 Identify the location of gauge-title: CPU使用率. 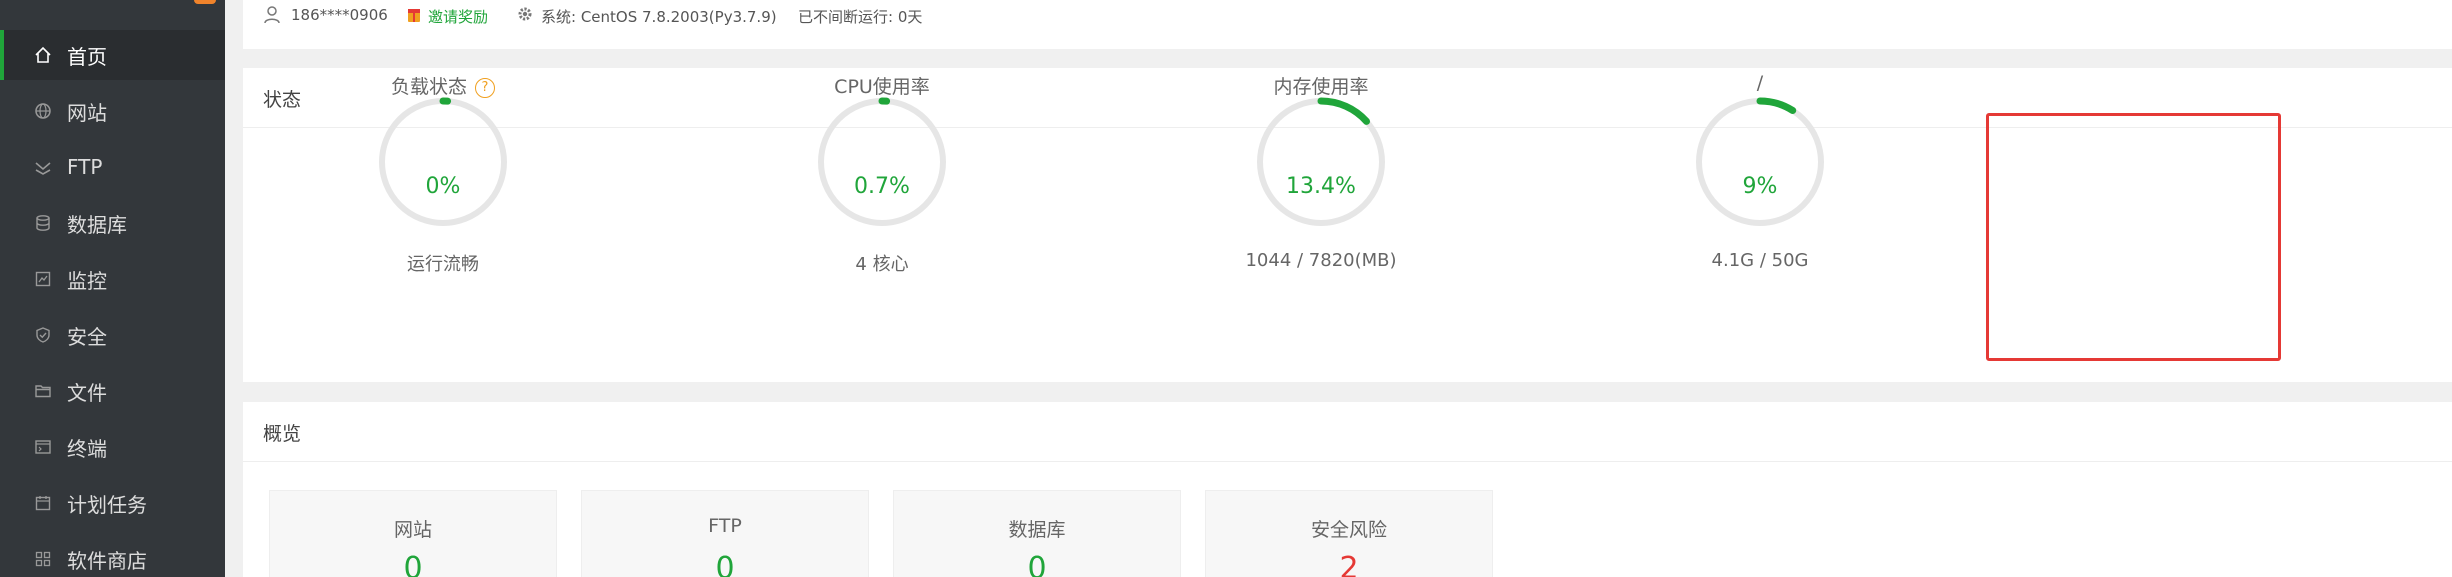
(882, 85).